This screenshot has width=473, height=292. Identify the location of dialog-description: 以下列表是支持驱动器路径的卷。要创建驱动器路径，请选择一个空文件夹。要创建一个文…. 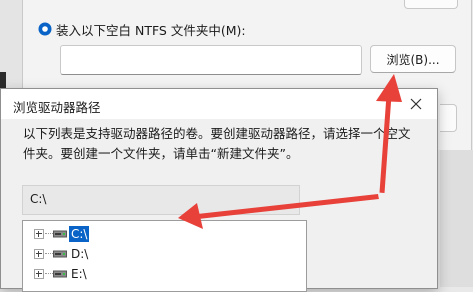
(217, 143).